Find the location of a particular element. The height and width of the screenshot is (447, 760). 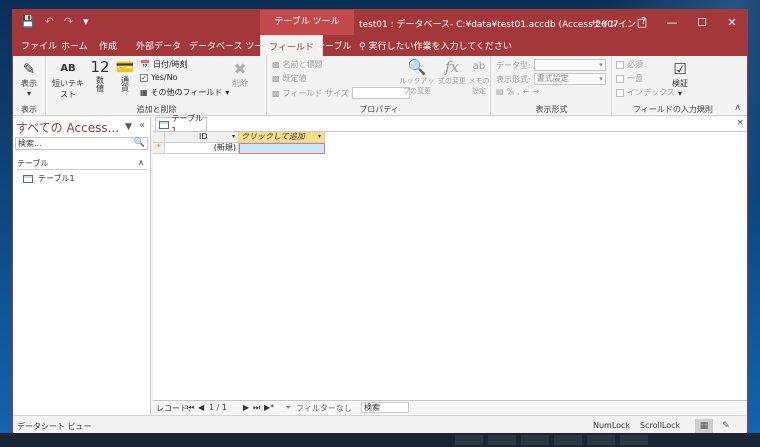

number-format-row: ▤ % , ← → is located at coordinates (517, 91).